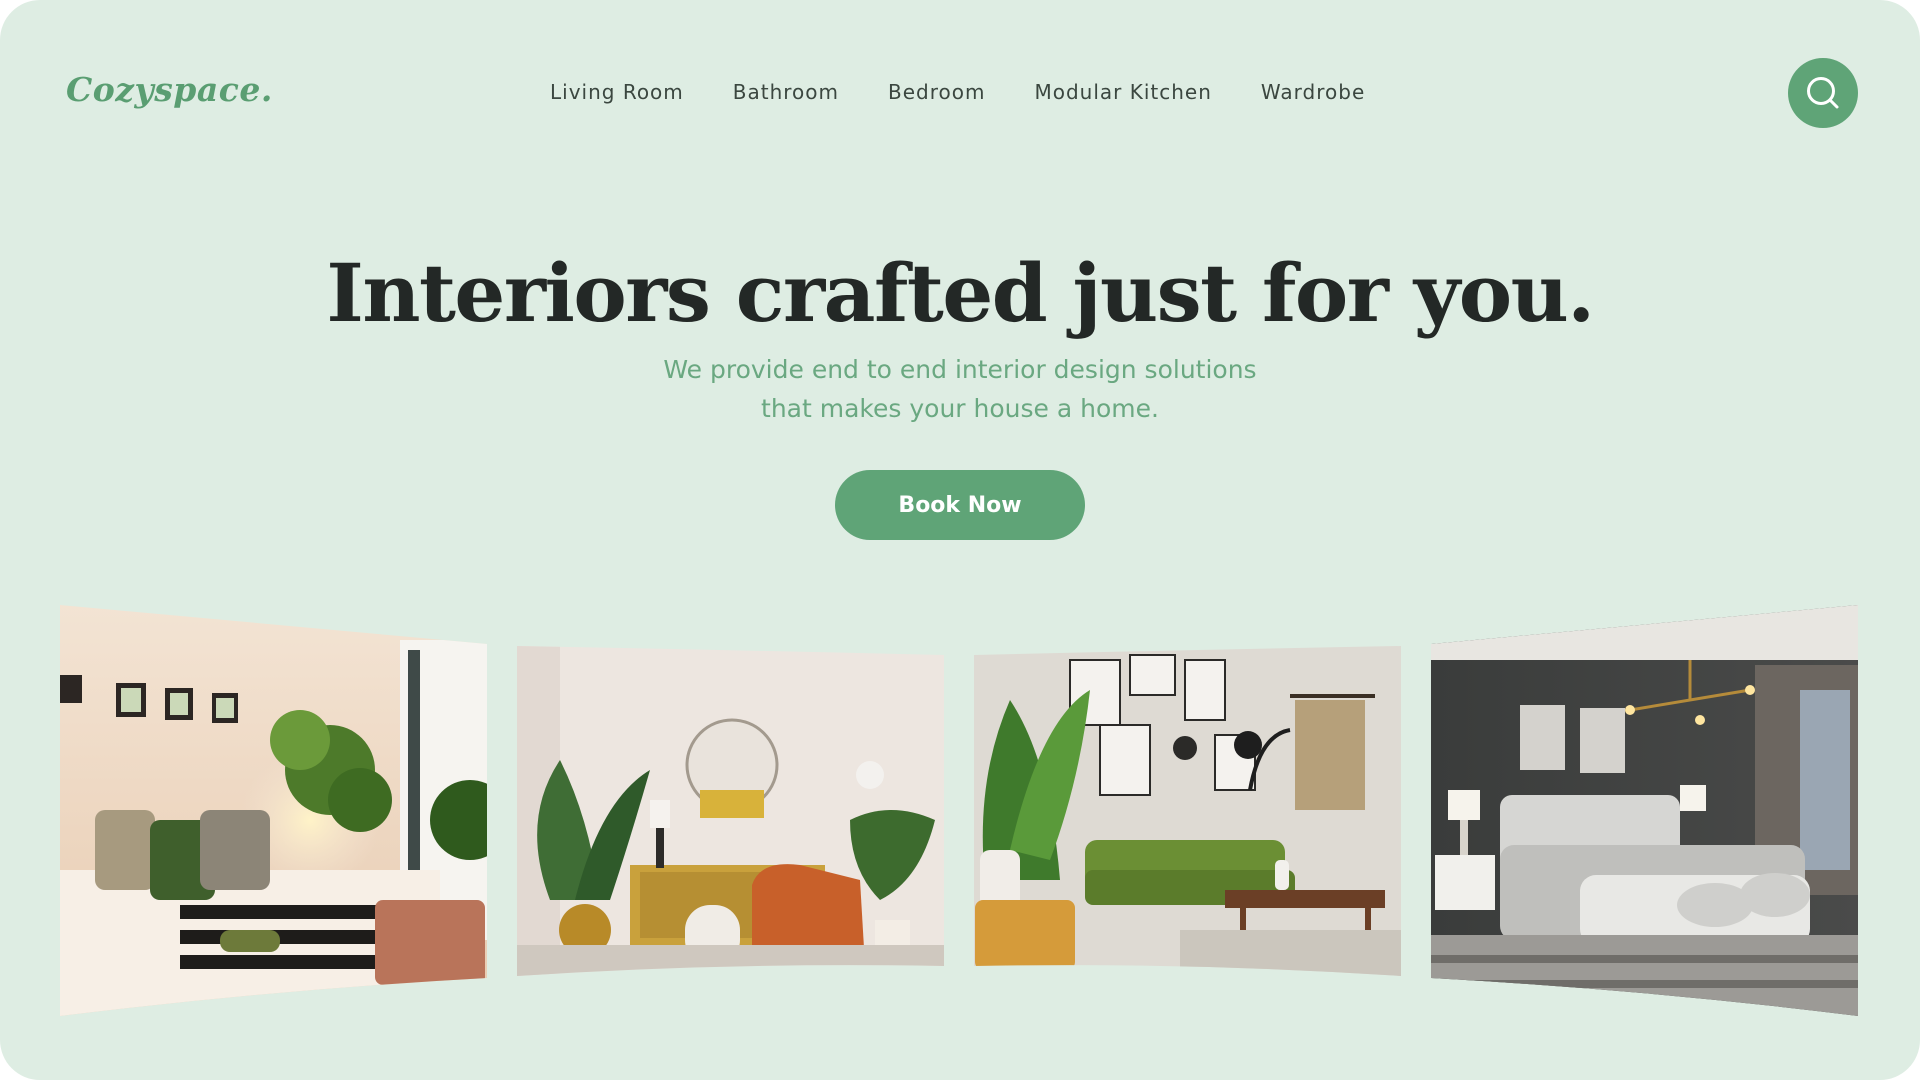 This screenshot has width=1920, height=1080. I want to click on grey-bedroom-photo, so click(1645, 810).